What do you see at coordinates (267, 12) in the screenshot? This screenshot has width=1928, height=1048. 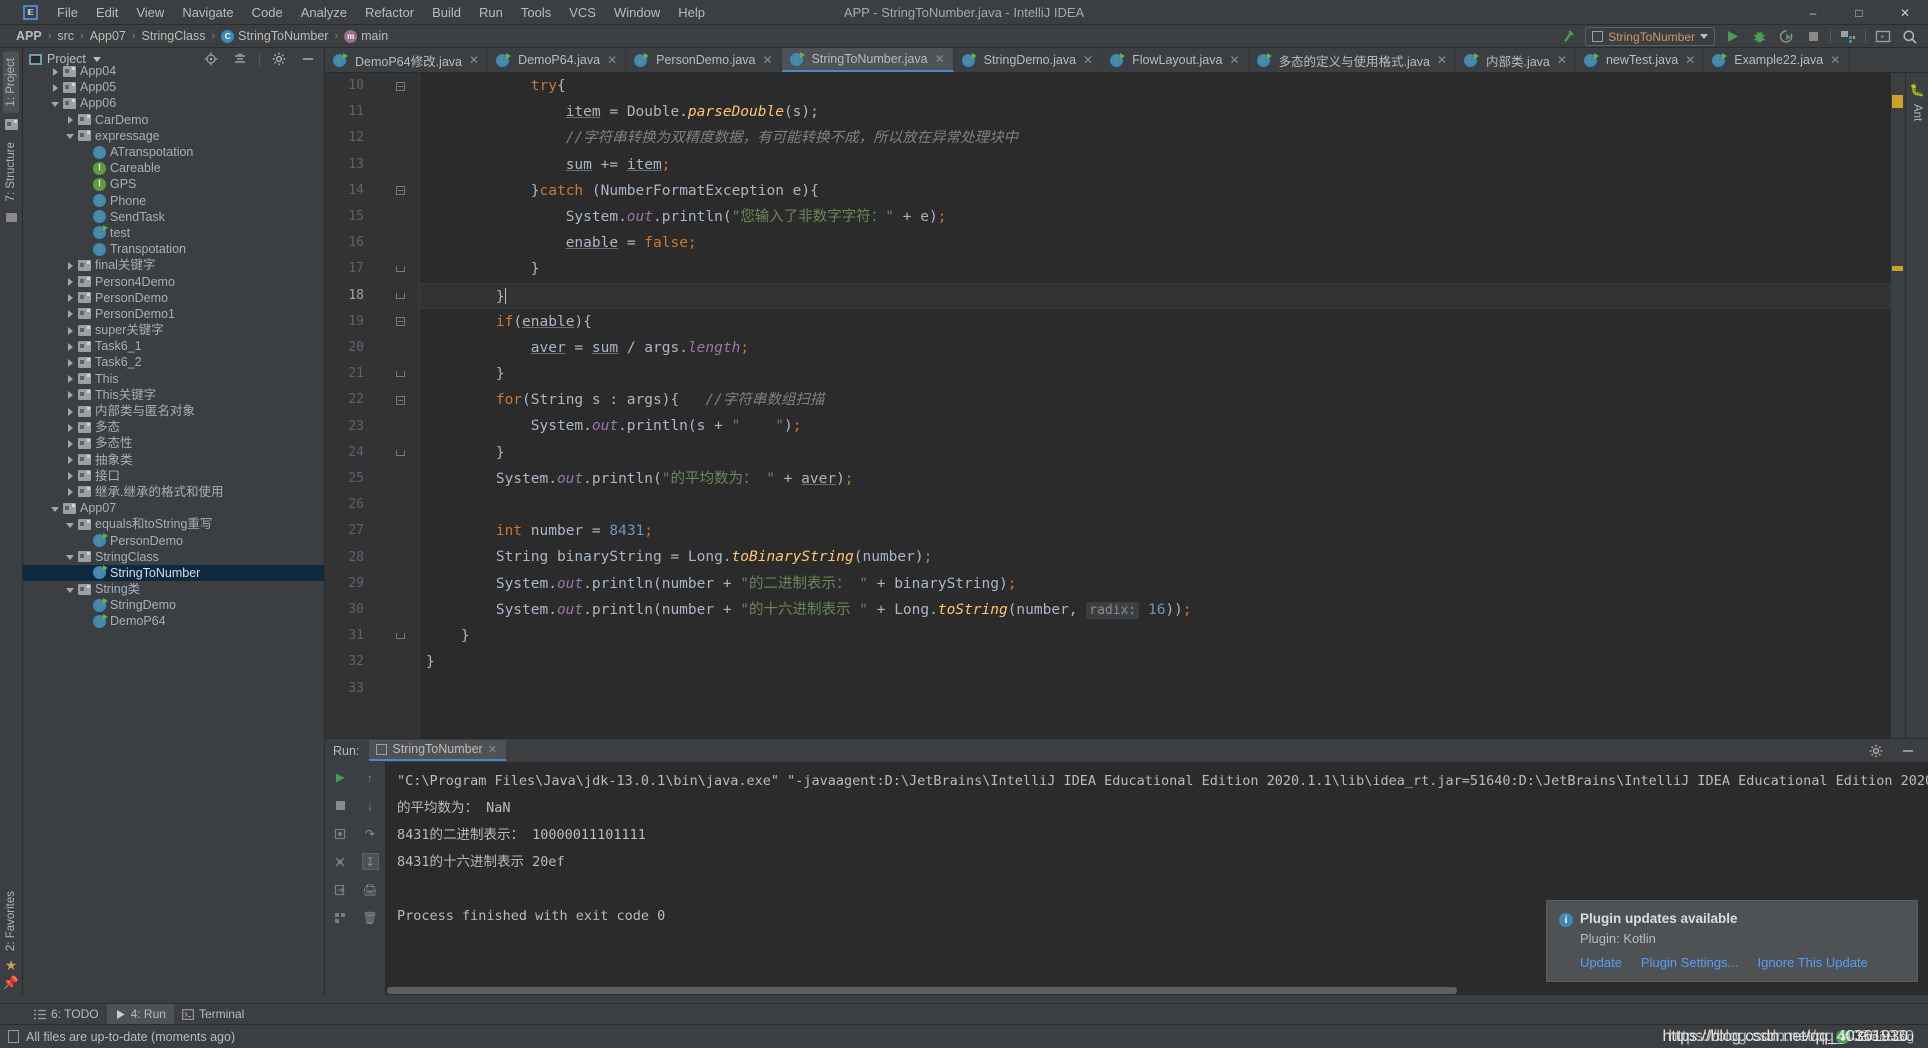 I see `menu-item-code: Code` at bounding box center [267, 12].